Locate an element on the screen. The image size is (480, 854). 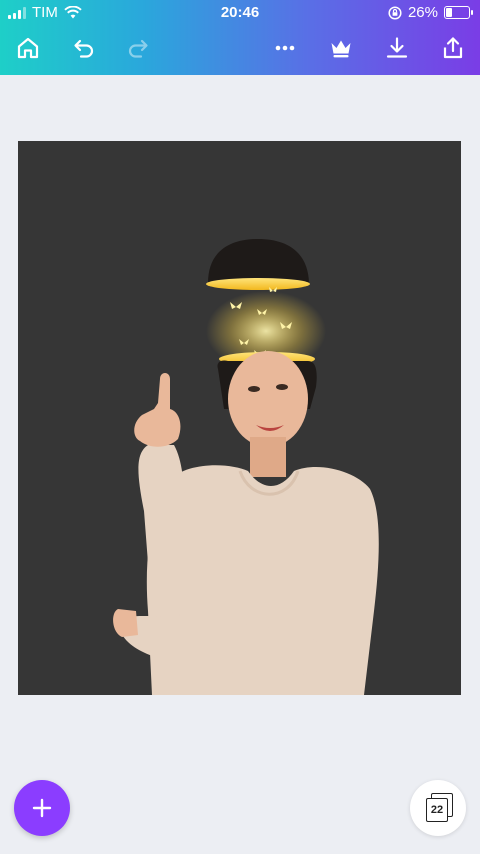
crown-icon is located at coordinates (341, 49).